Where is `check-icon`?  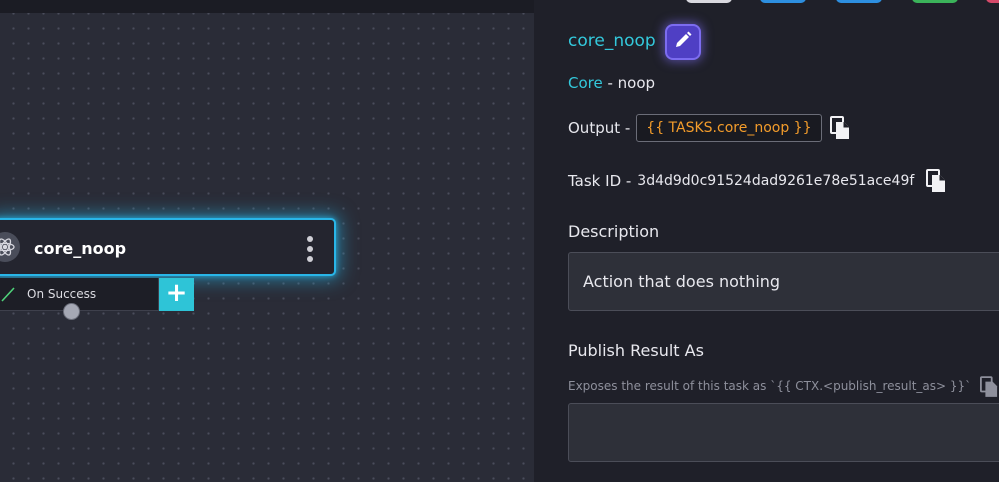
check-icon is located at coordinates (8, 296).